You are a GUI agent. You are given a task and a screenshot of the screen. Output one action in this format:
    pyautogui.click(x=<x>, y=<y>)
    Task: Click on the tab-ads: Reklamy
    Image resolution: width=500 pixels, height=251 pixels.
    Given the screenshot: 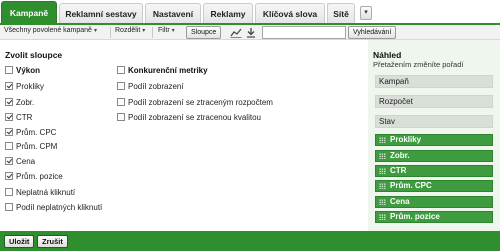 What is the action you would take?
    pyautogui.click(x=228, y=13)
    